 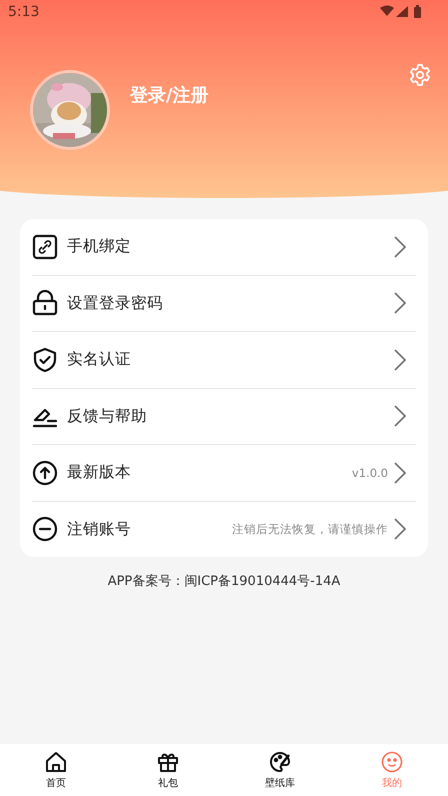 I want to click on status-icons, so click(x=401, y=12).